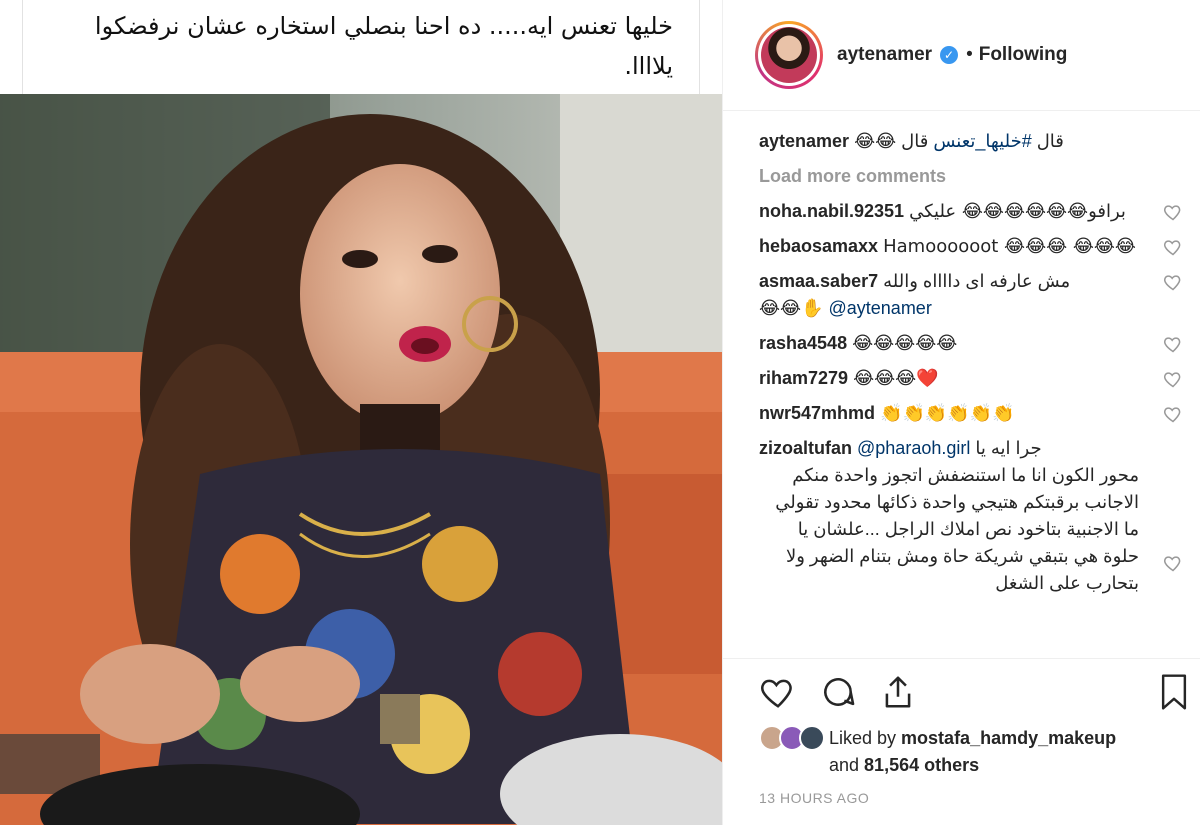  I want to click on comment-mention: @pharaoh.girl, so click(913, 448).